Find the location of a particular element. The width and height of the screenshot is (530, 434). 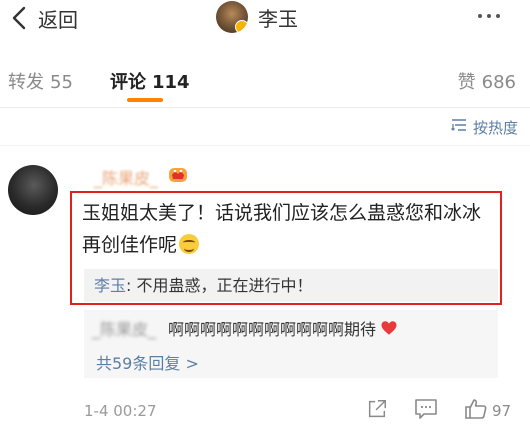

comment-text-content: 玉姐姐太美了！话说我们应该怎么蛊惑您和冰冰再创佳作呢 is located at coordinates (282, 229).